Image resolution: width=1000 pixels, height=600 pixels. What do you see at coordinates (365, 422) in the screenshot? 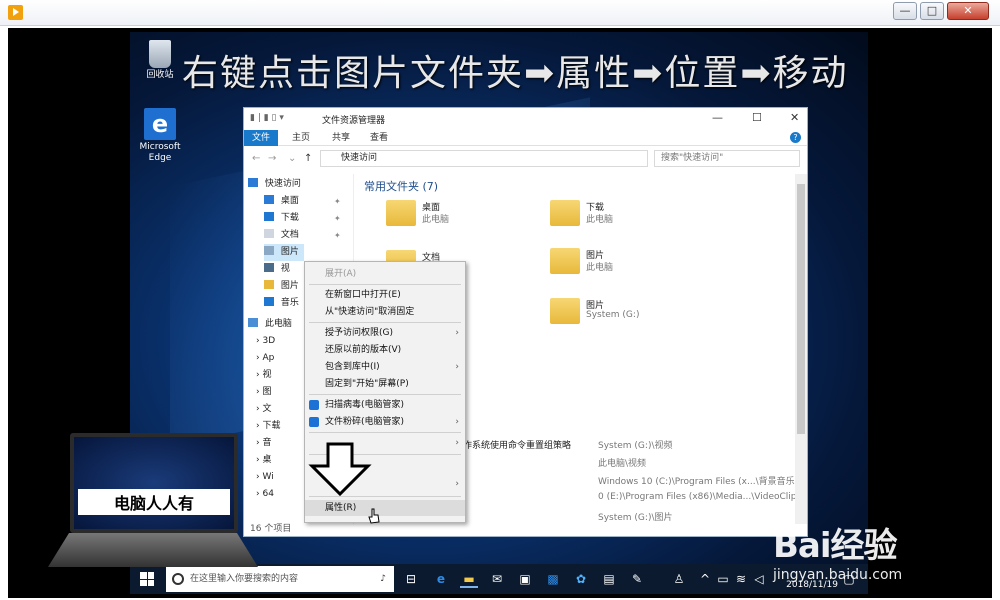
I see `menu-item-label: 文件粉碎(电脑管家)` at bounding box center [365, 422].